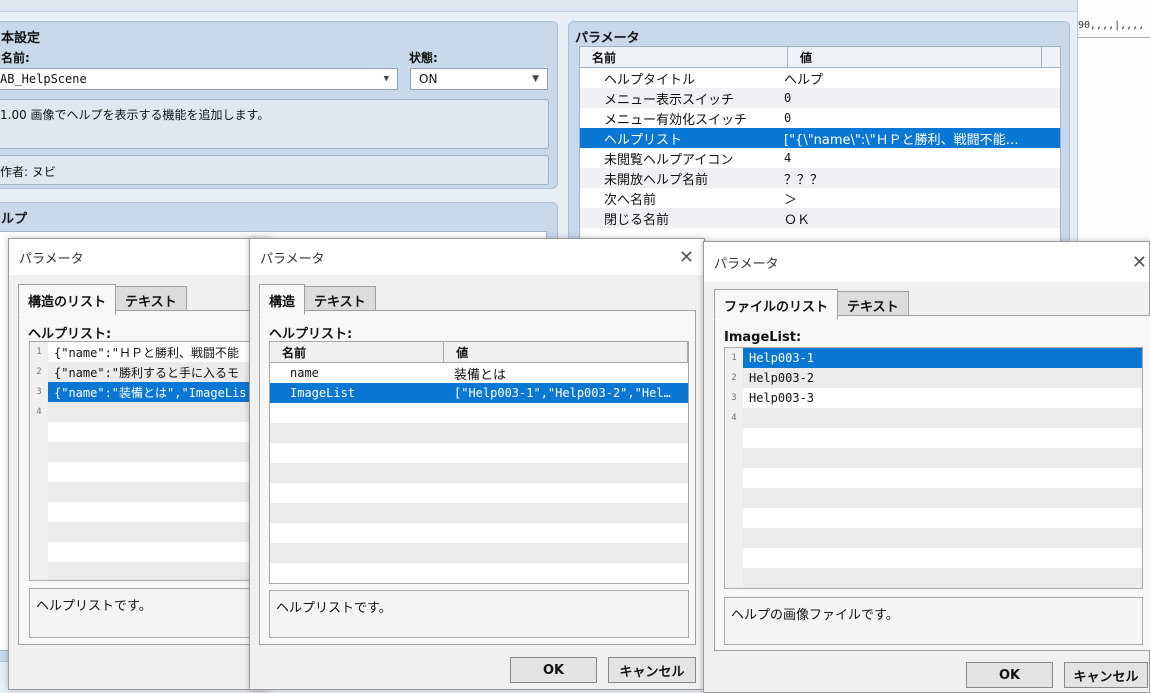 The image size is (1150, 693). Describe the element at coordinates (274, 170) in the screenshot. I see `plugin-author: 作者: ヌビ` at that location.